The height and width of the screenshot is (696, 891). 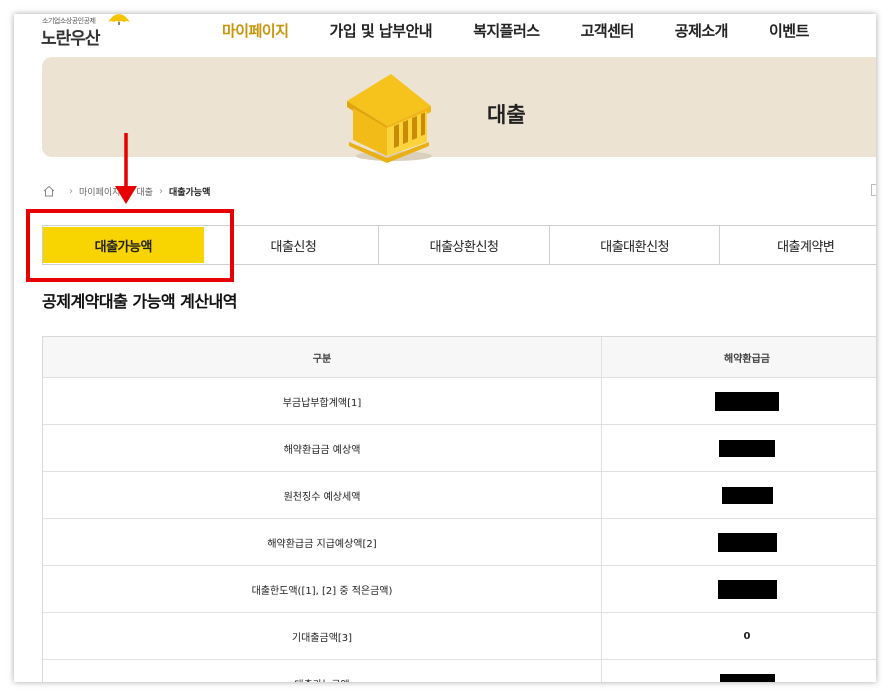 What do you see at coordinates (294, 245) in the screenshot?
I see `tab-loan-apply: 대출신청` at bounding box center [294, 245].